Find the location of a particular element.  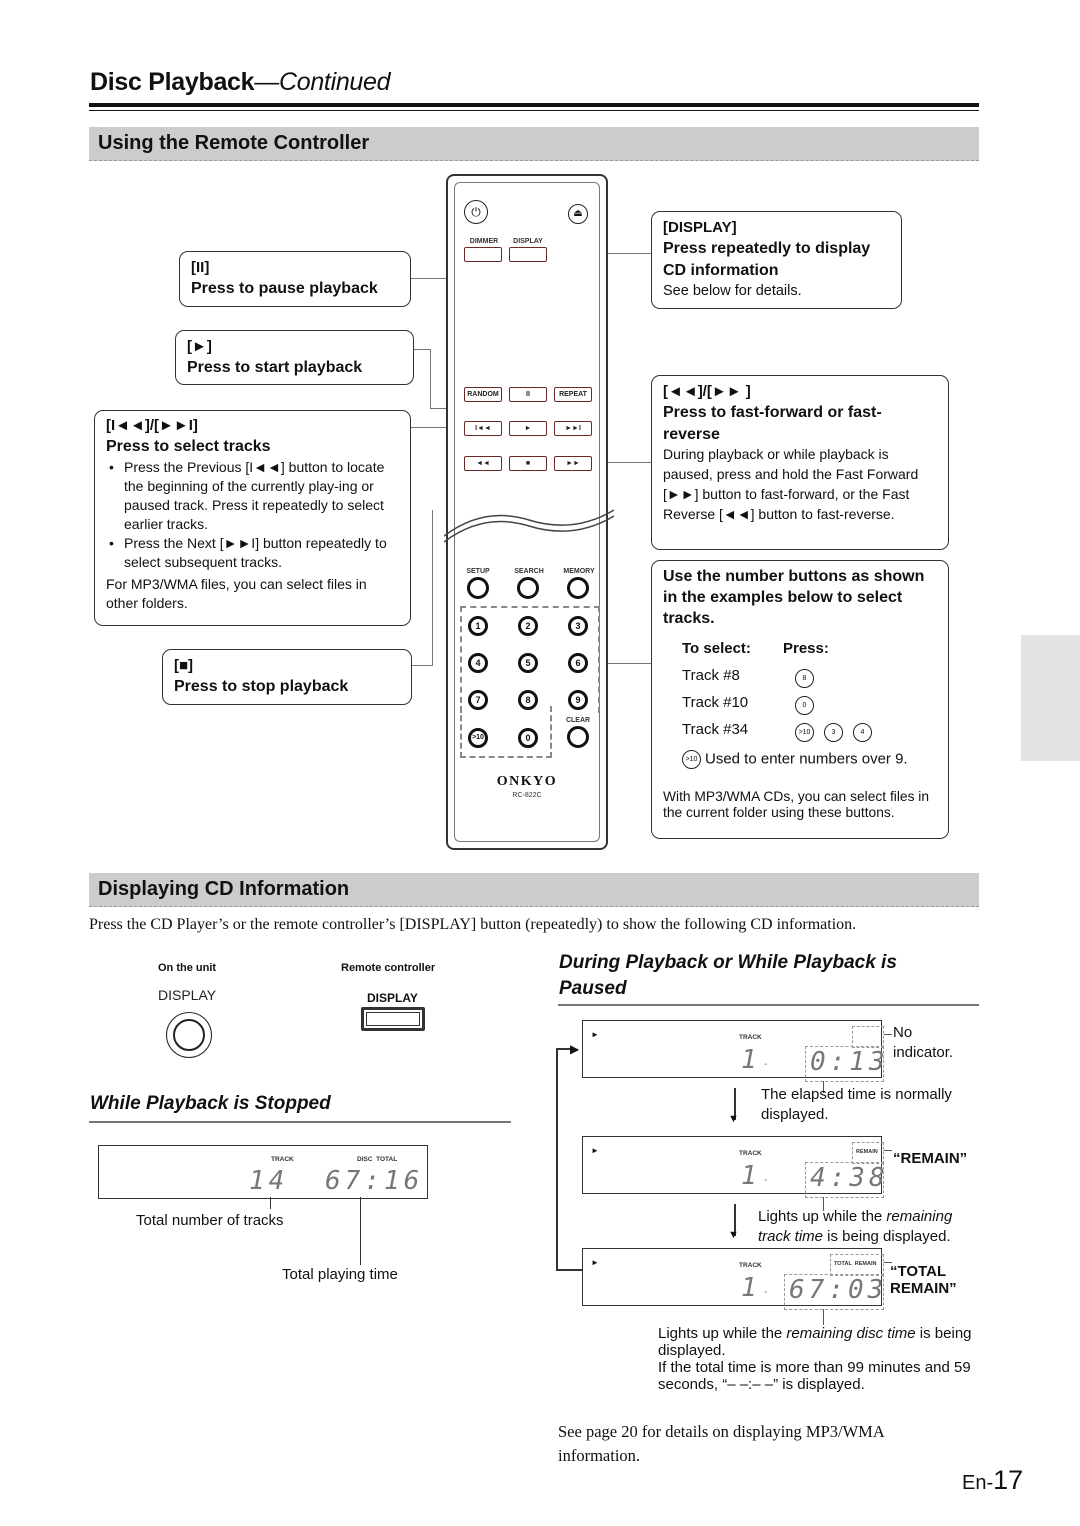

unit-display-button is located at coordinates (189, 1035).